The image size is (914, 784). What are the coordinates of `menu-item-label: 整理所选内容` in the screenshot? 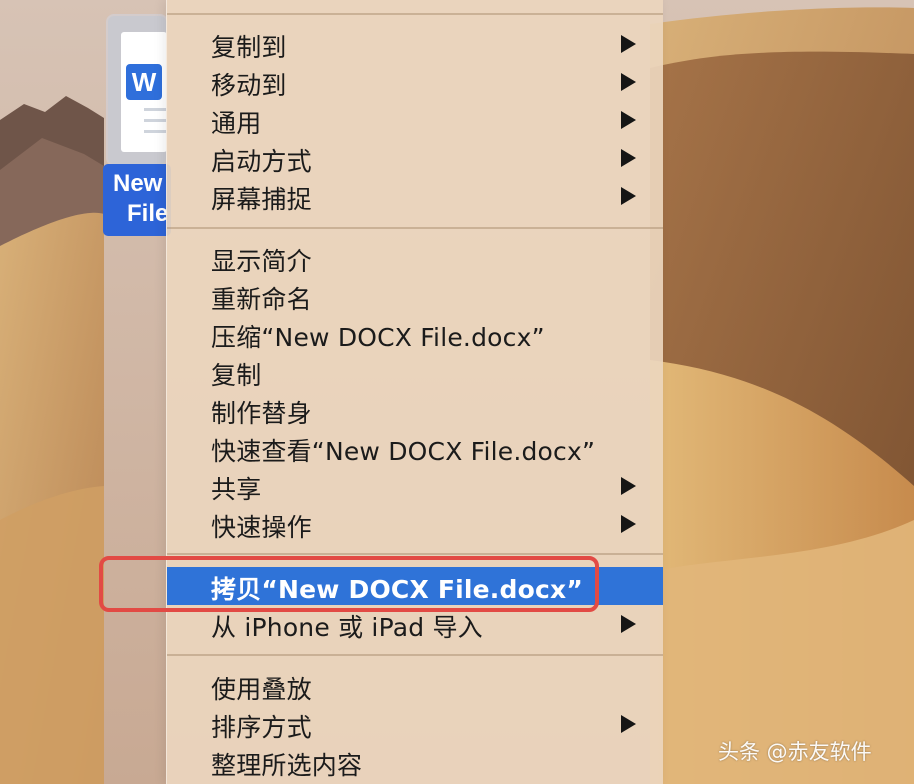 It's located at (287, 765).